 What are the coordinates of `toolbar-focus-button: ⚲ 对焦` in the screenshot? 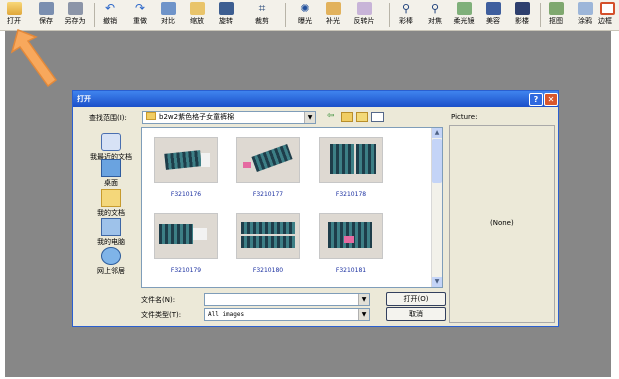 It's located at (435, 15).